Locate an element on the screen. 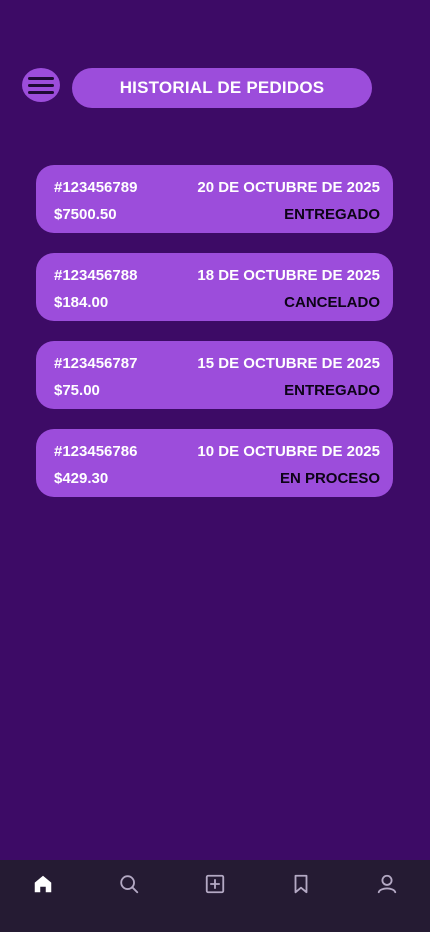  order-status: EN PROCESO is located at coordinates (329, 478).